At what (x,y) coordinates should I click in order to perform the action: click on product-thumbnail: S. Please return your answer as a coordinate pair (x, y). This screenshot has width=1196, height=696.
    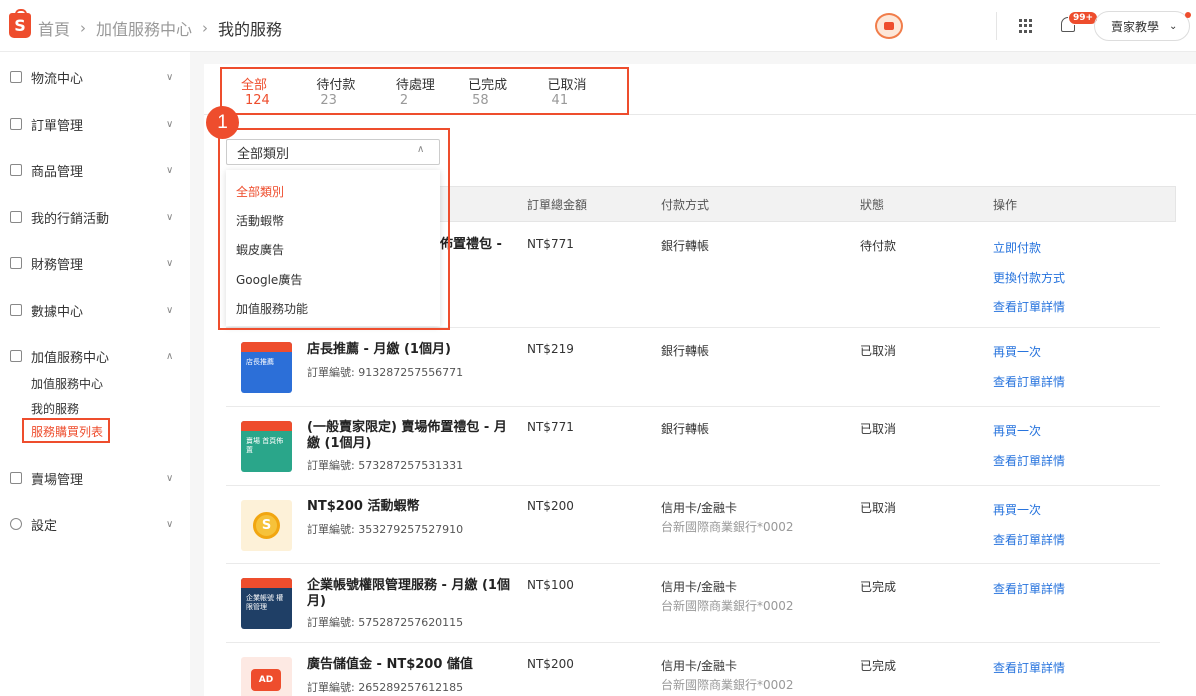
    Looking at the image, I should click on (266, 525).